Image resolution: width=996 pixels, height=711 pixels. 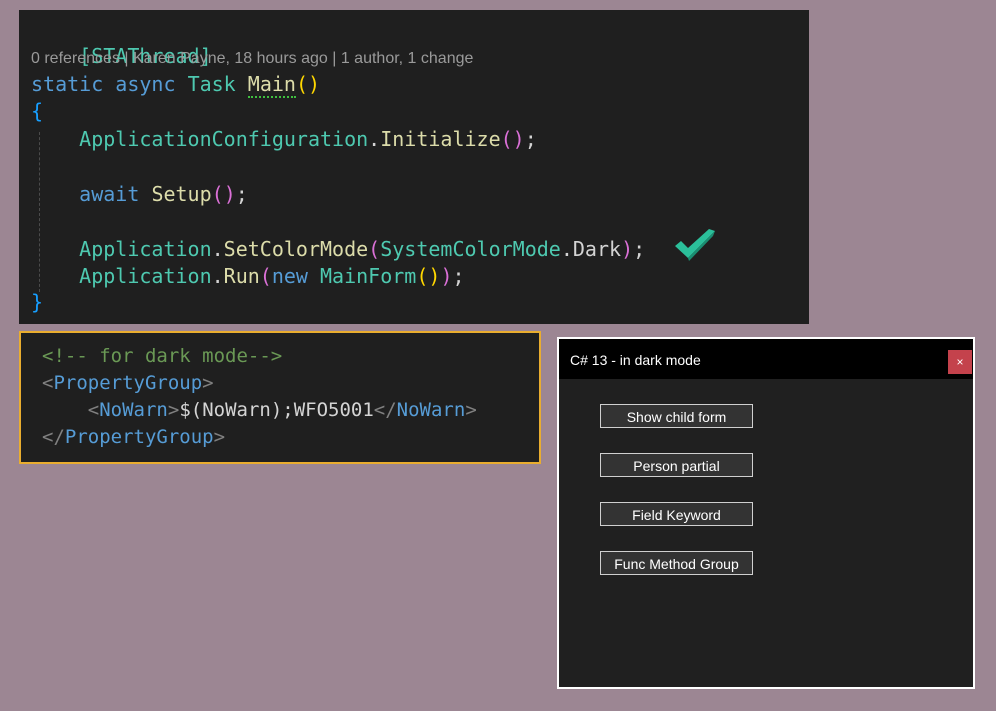 I want to click on check-mark-icon, so click(x=695, y=245).